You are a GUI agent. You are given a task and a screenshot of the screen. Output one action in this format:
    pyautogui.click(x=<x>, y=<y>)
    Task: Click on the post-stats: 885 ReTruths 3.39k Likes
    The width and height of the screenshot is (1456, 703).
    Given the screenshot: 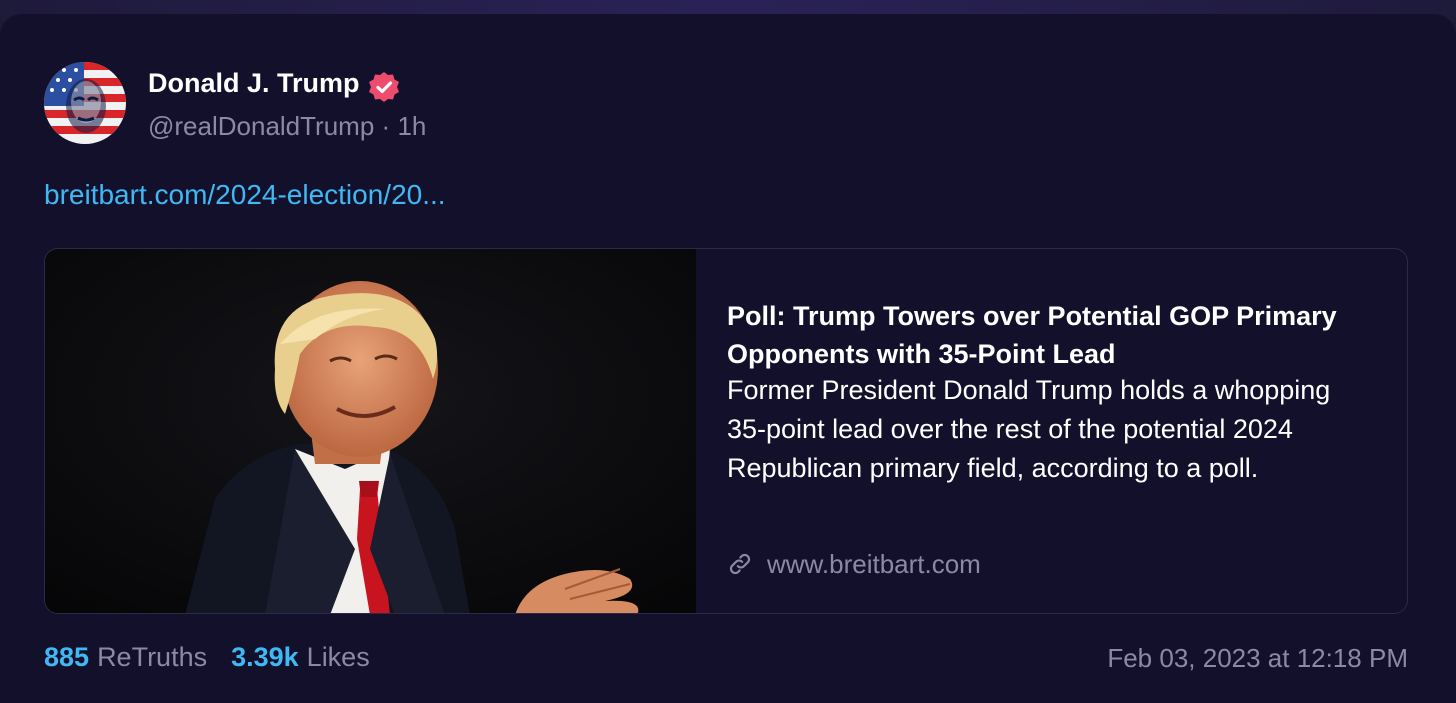 What is the action you would take?
    pyautogui.click(x=219, y=657)
    